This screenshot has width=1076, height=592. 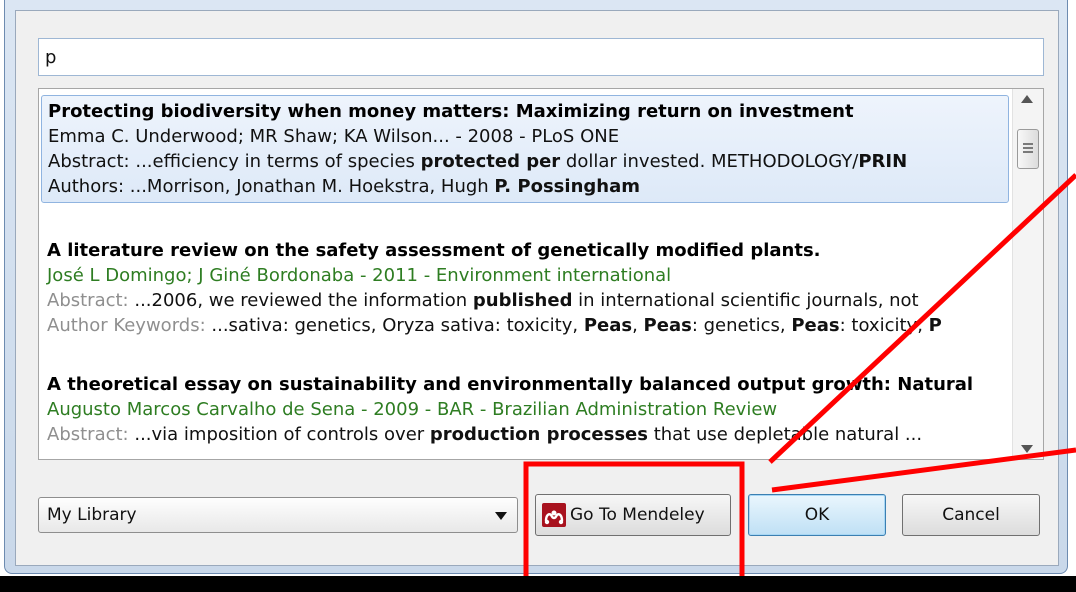 I want to click on annotation-box, so click(x=634, y=526).